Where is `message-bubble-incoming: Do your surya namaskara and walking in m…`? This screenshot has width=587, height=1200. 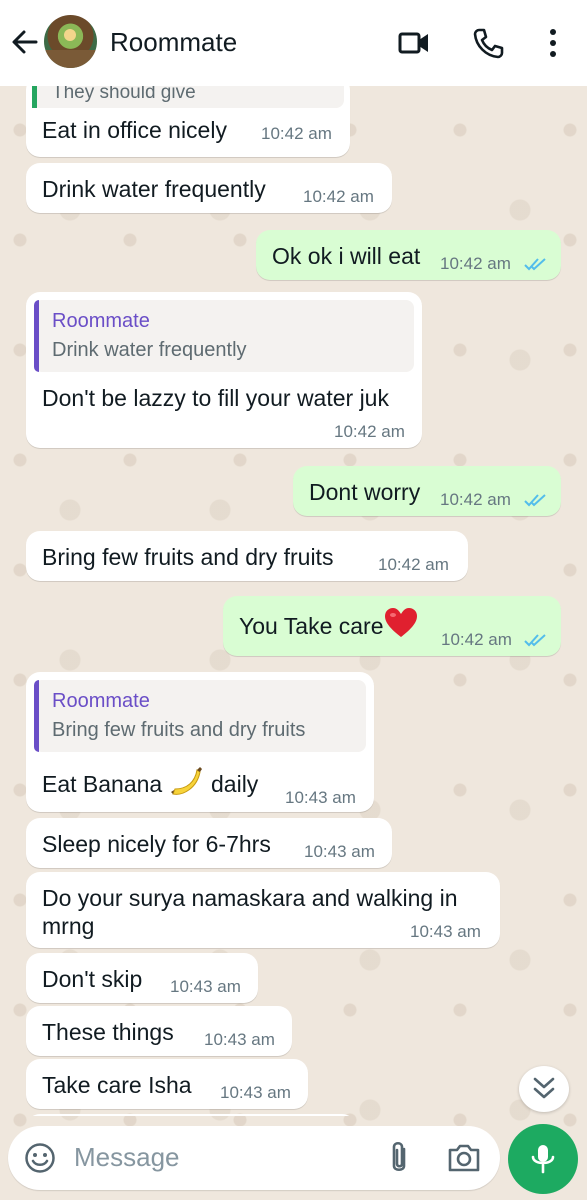
message-bubble-incoming: Do your surya namaskara and walking in m… is located at coordinates (263, 910).